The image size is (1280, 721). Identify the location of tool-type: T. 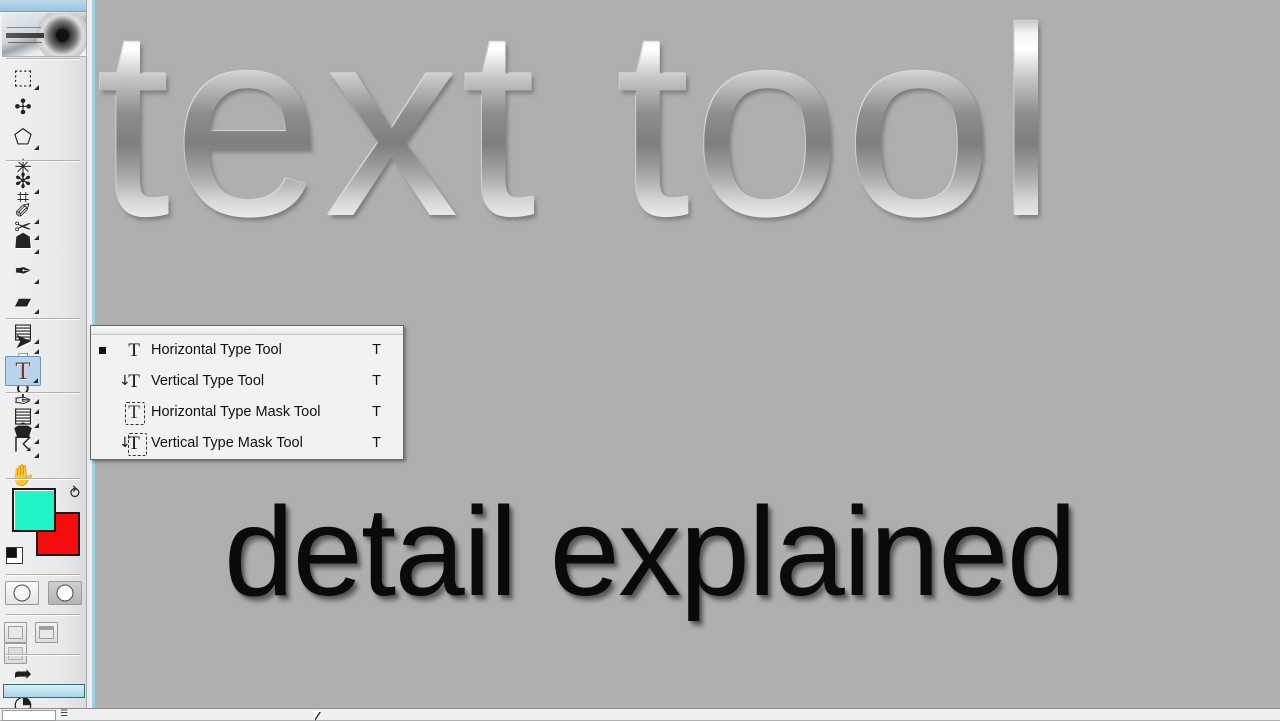
(23, 371).